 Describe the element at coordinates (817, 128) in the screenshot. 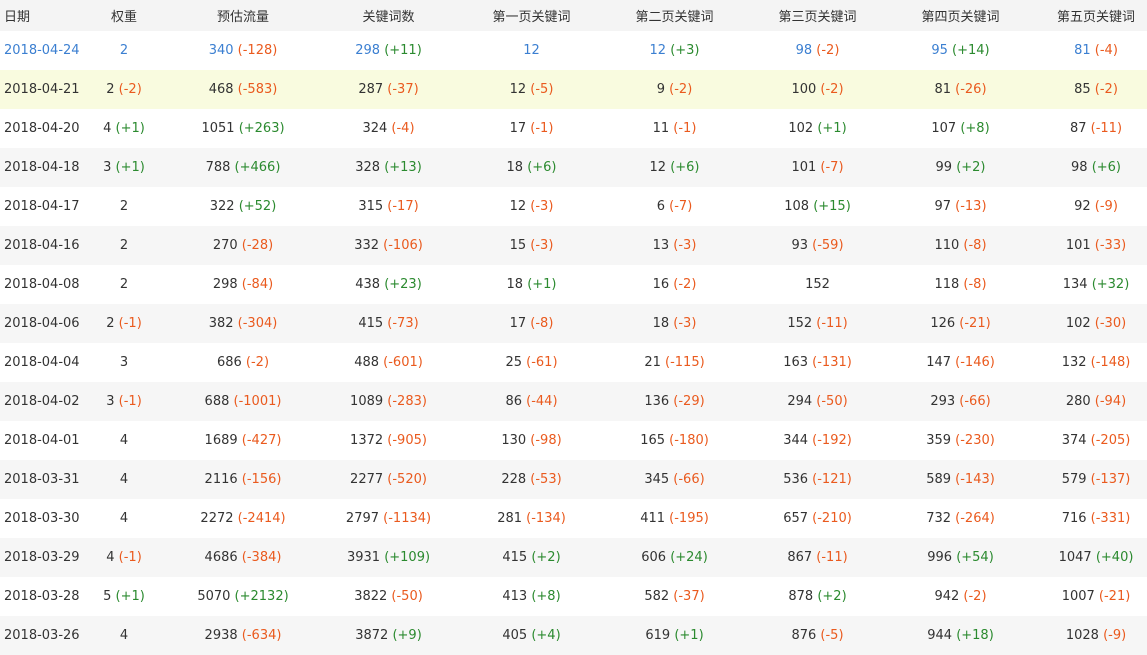

I see `column-page3-keywords-cell: 102 (+1)` at that location.